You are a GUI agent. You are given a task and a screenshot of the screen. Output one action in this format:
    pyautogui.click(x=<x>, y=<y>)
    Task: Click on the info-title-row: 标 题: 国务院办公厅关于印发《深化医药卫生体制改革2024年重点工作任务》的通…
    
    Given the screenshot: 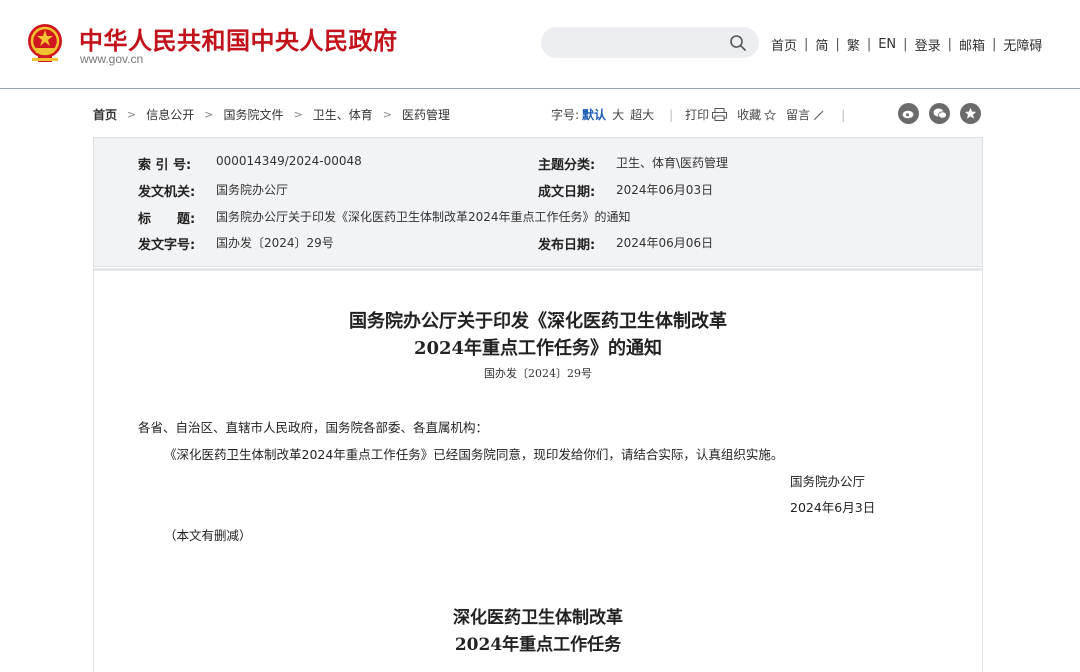 What is the action you would take?
    pyautogui.click(x=384, y=217)
    